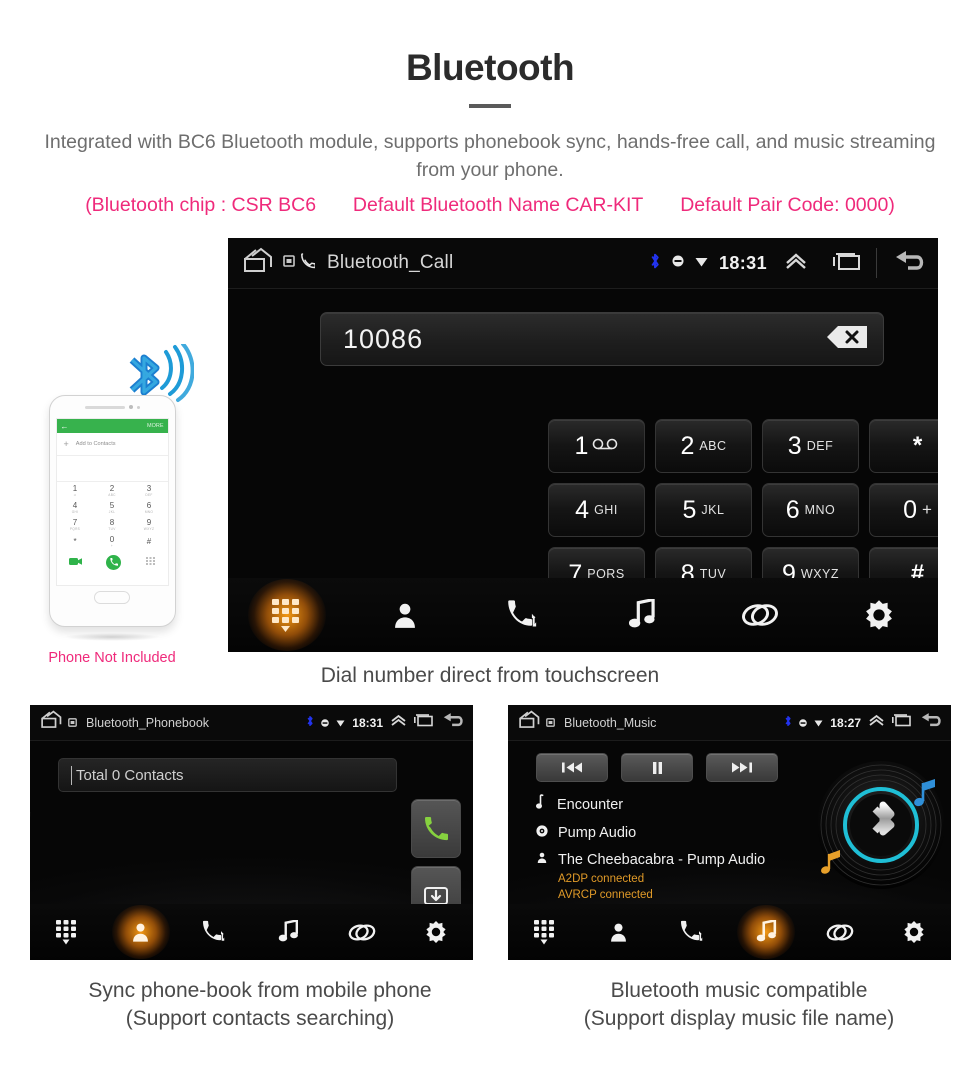 The width and height of the screenshot is (980, 1091). Describe the element at coordinates (739, 1019) in the screenshot. I see `music-caption-line2: (Support display music file name)` at that location.